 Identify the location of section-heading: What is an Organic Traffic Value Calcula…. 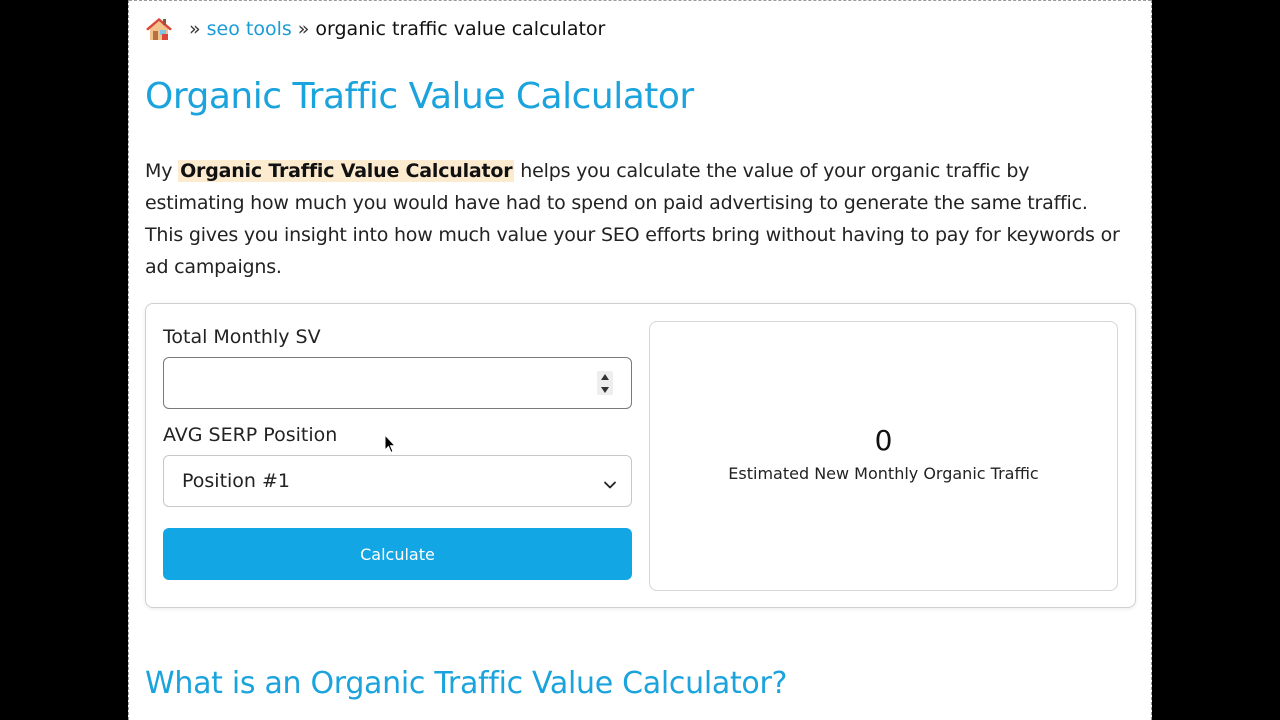
(466, 683).